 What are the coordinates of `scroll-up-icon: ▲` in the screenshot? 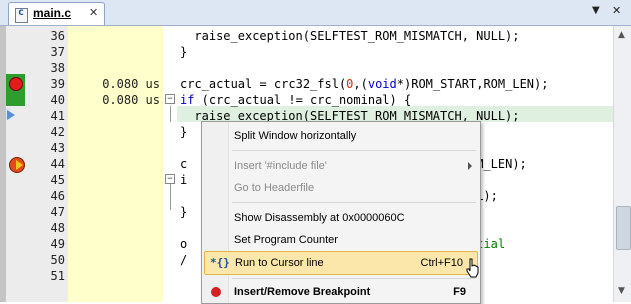 It's located at (621, 35).